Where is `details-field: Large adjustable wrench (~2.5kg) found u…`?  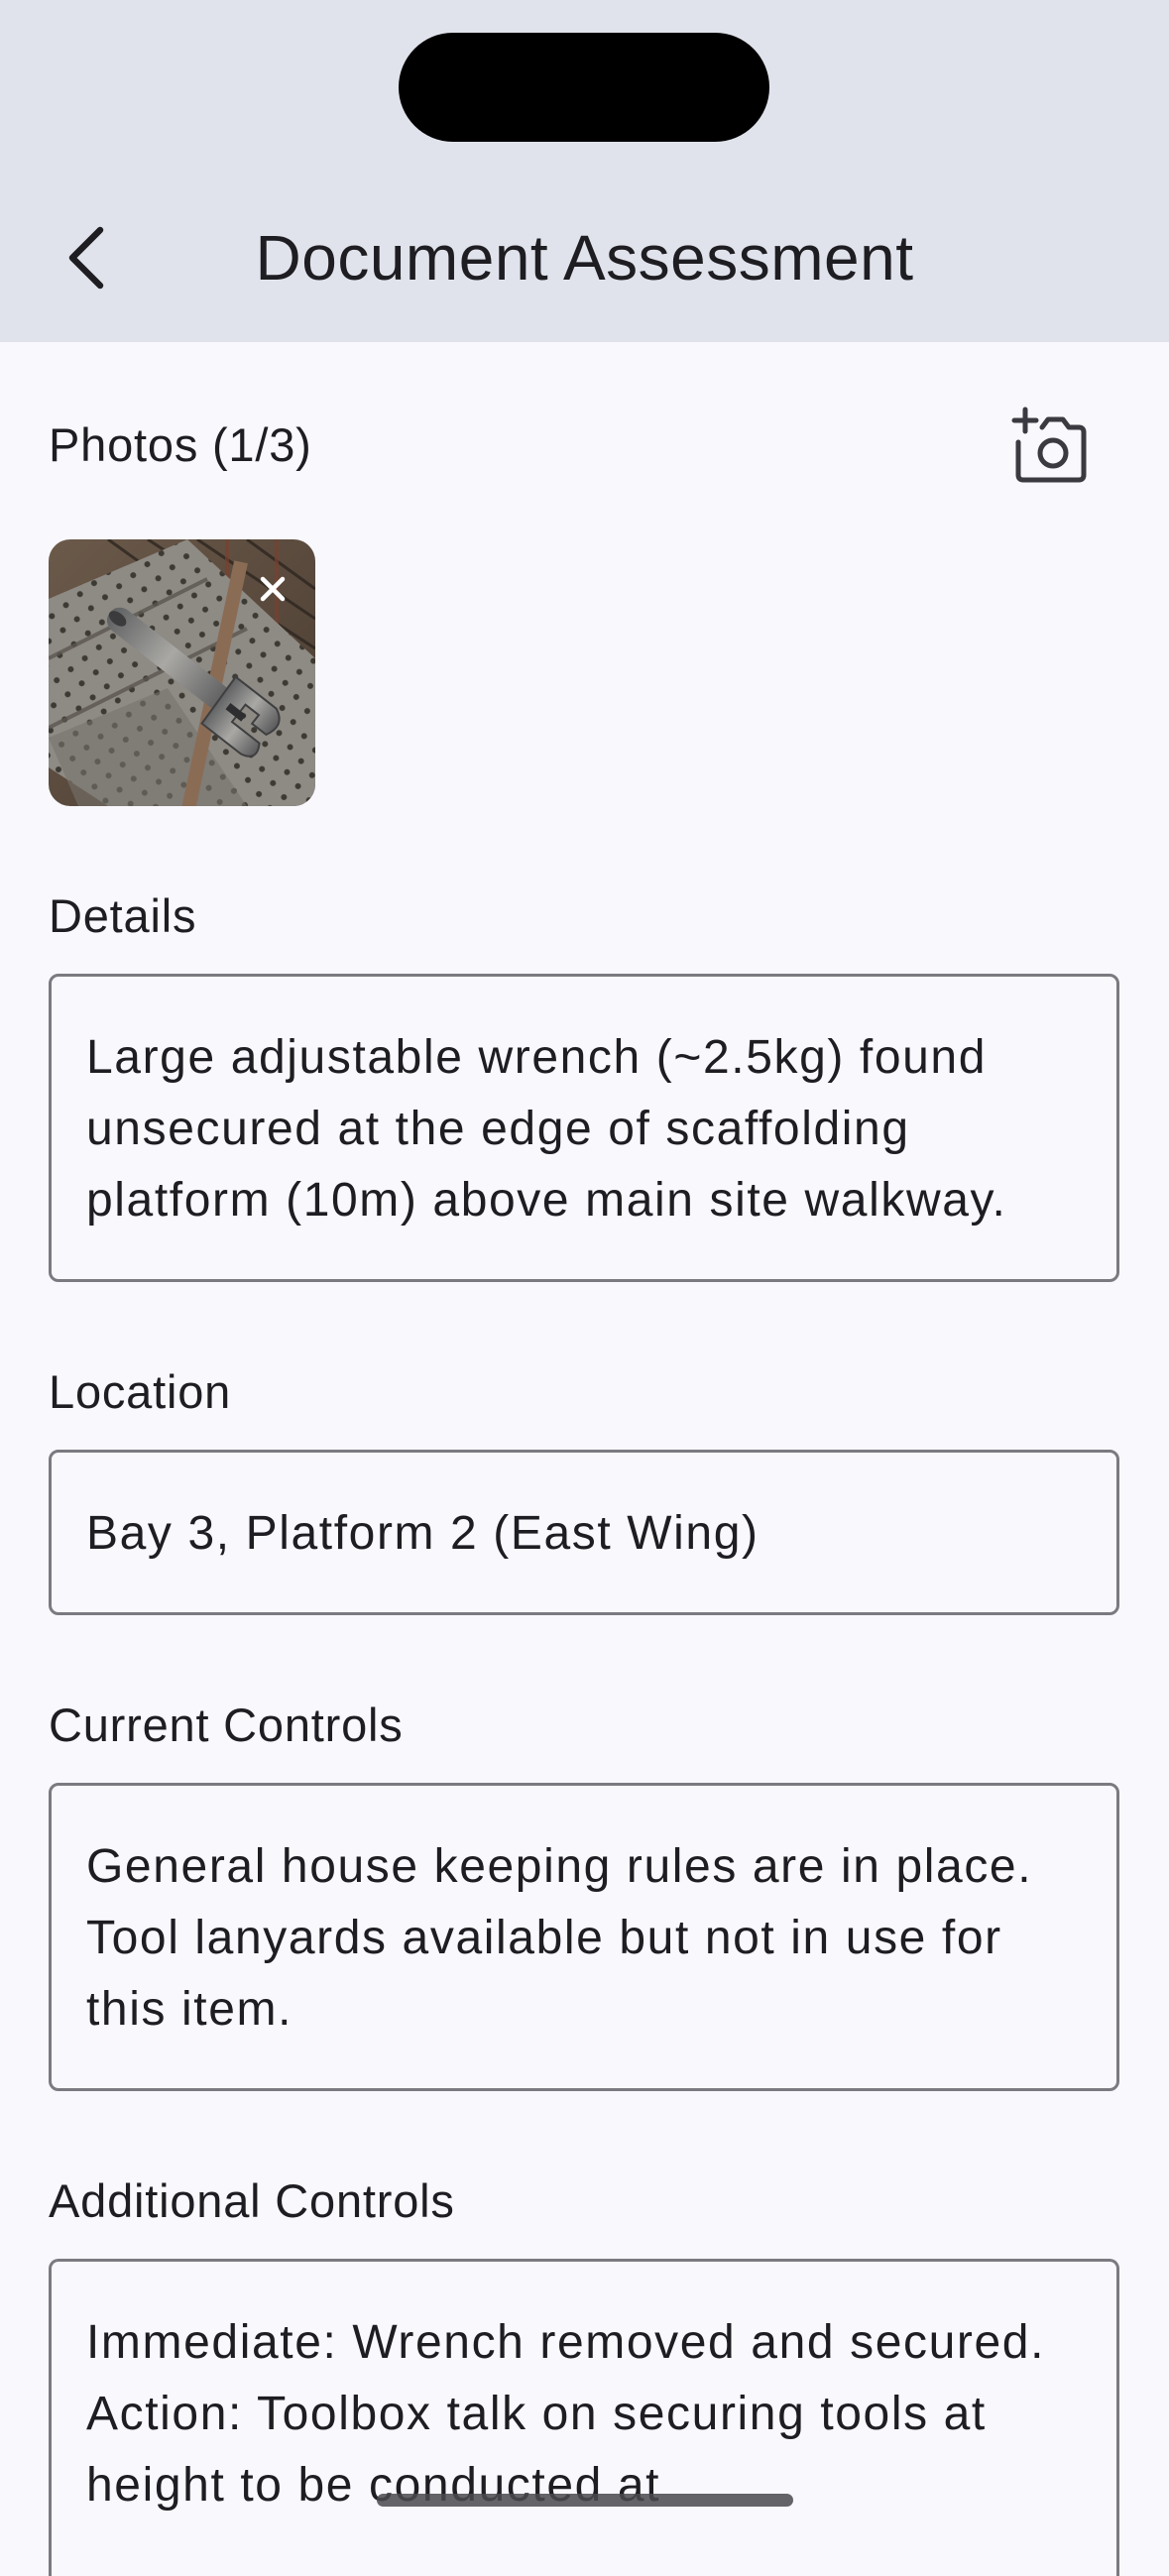
details-field: Large adjustable wrench (~2.5kg) found u… is located at coordinates (584, 1128).